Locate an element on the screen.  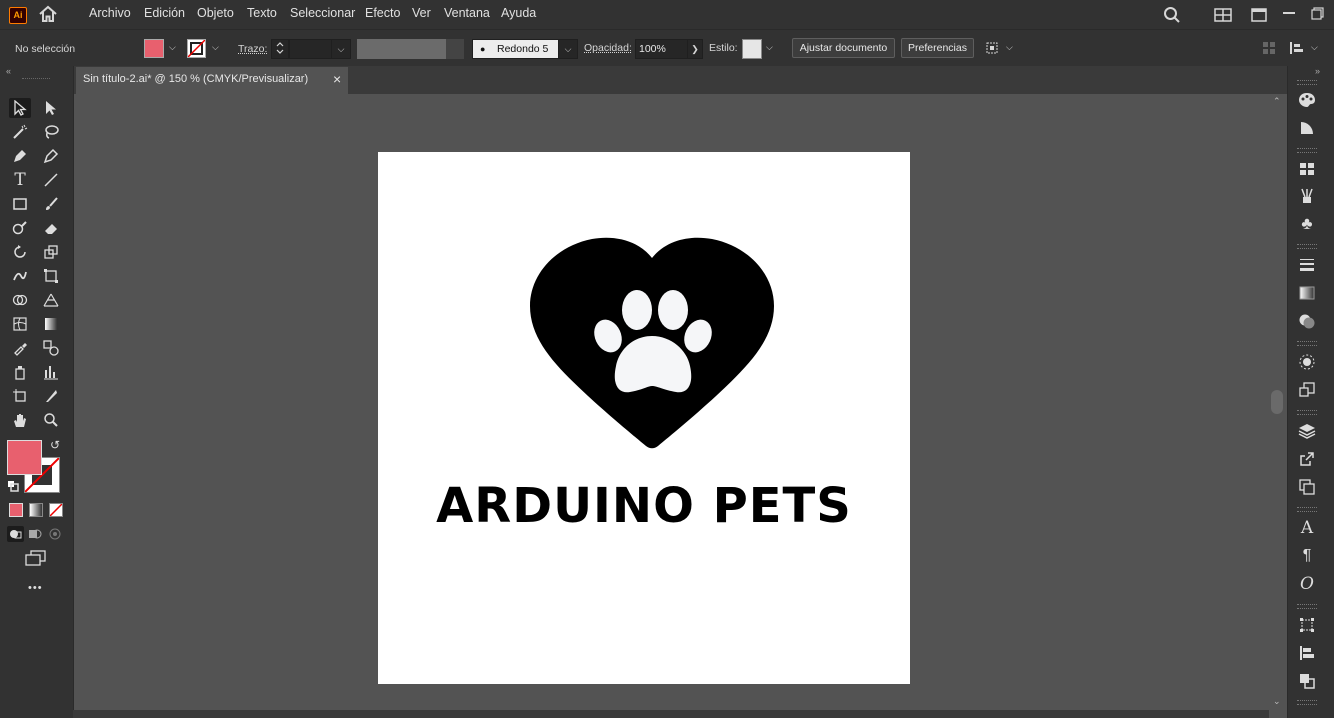
stroke-label: Trazo: is located at coordinates (252, 49).